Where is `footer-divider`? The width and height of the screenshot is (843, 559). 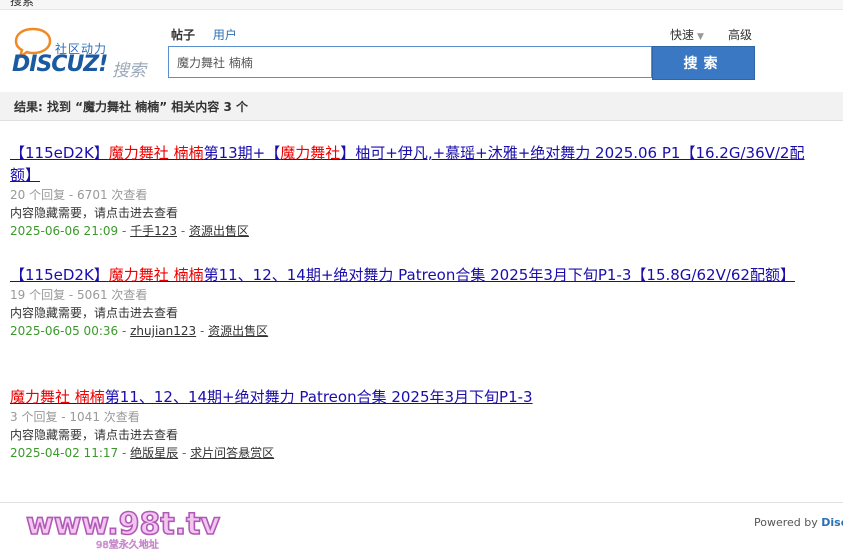 footer-divider is located at coordinates (421, 502).